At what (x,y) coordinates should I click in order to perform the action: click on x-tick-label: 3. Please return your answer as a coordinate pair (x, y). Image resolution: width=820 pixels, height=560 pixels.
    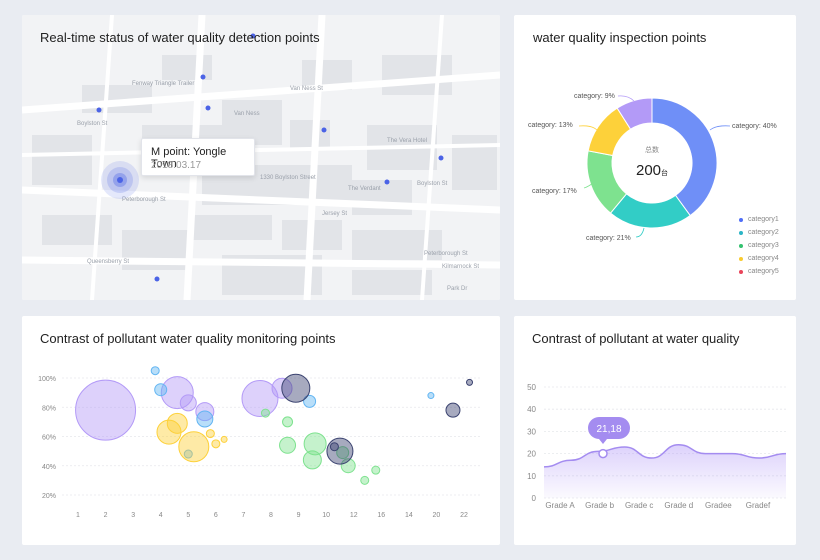
    Looking at the image, I should click on (133, 515).